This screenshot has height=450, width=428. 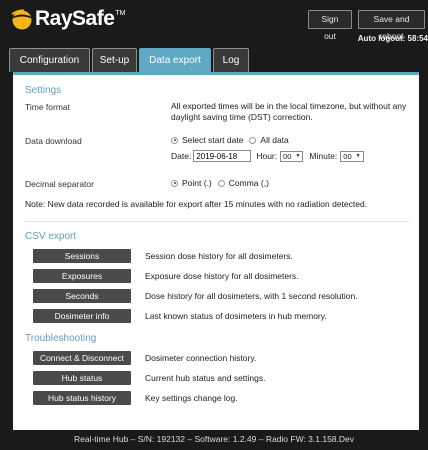 I want to click on sign-out-button: Sign out, so click(x=330, y=25).